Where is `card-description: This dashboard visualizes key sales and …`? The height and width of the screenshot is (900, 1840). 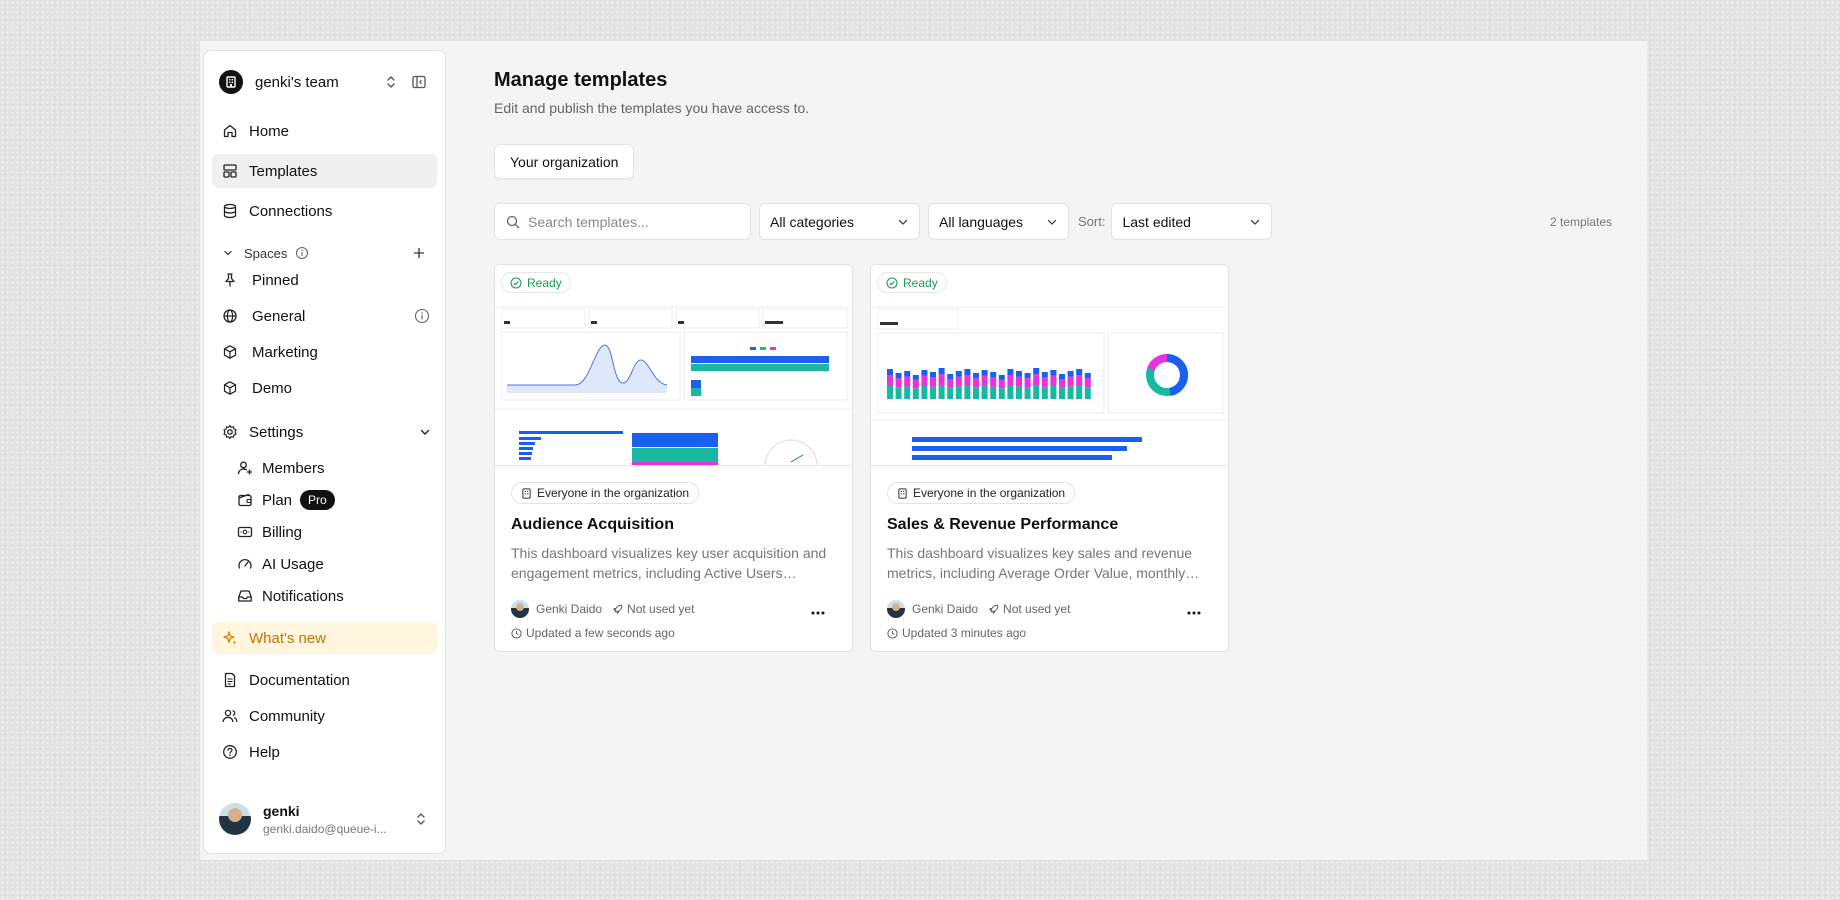
card-description: This dashboard visualizes key sales and … is located at coordinates (1043, 563).